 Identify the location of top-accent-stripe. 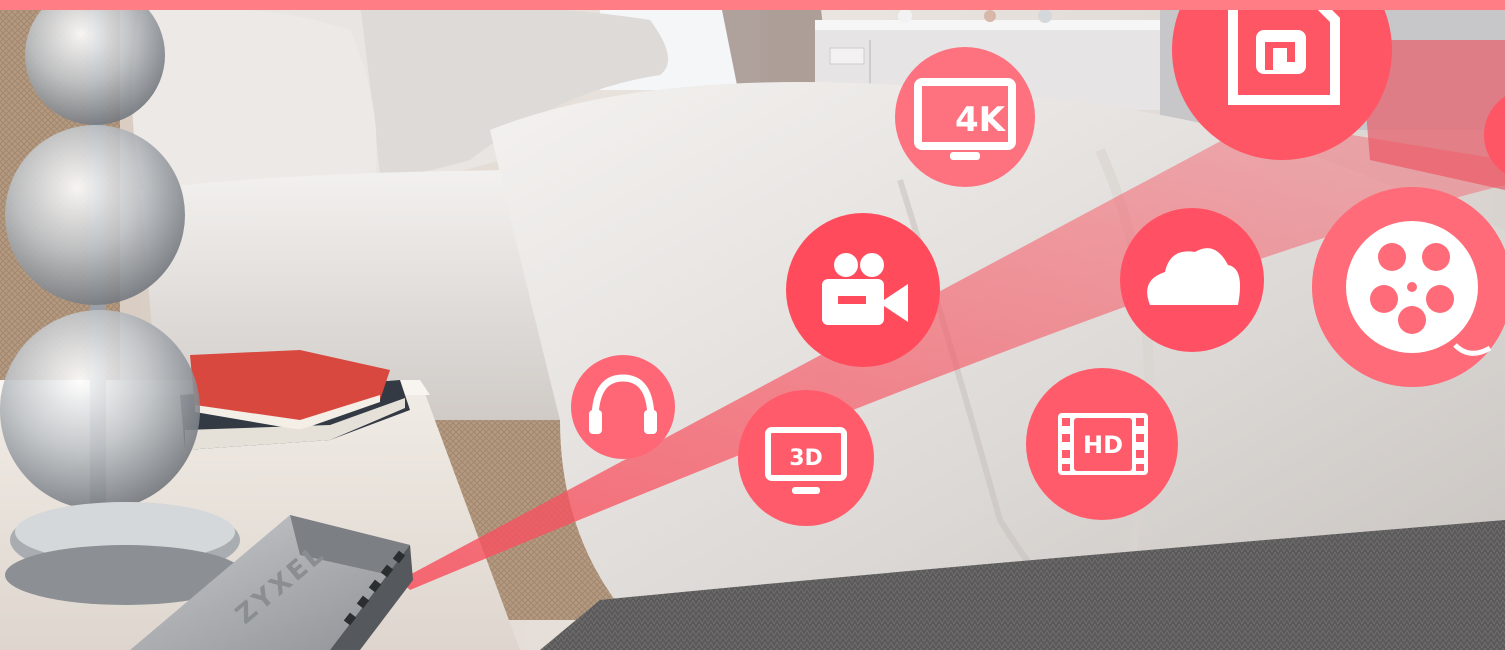
(752, 5).